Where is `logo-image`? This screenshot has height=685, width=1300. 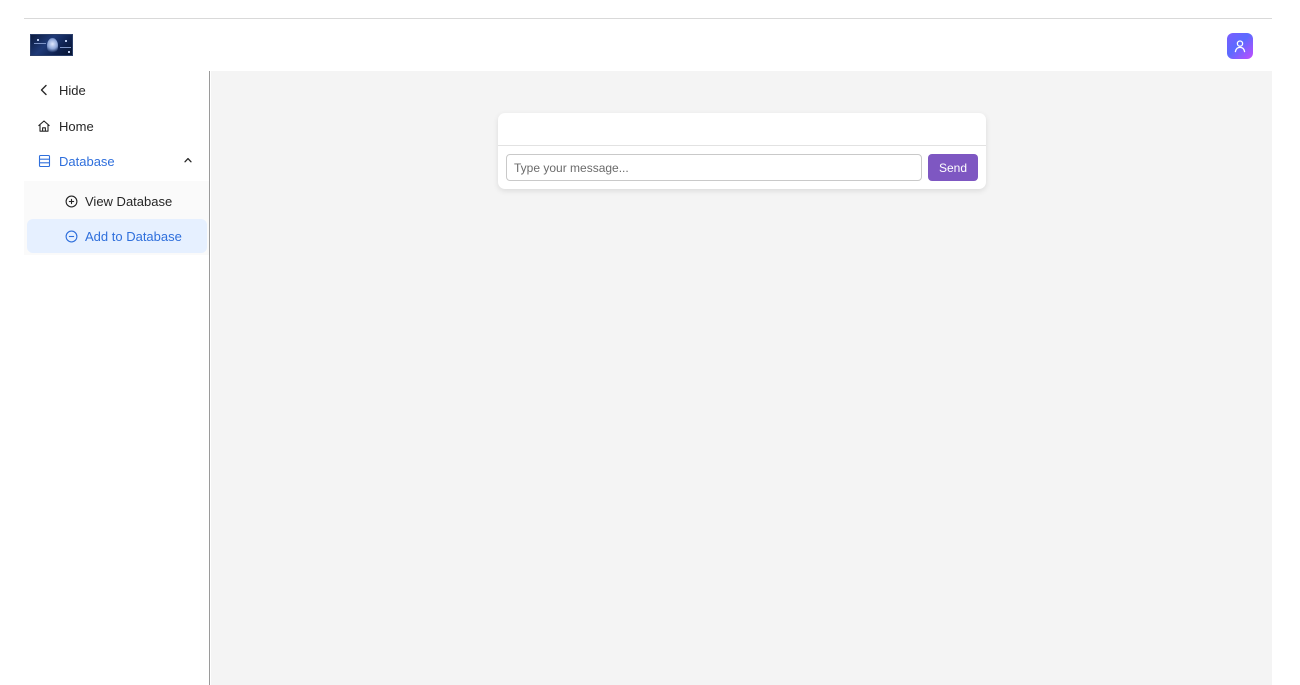 logo-image is located at coordinates (51, 45).